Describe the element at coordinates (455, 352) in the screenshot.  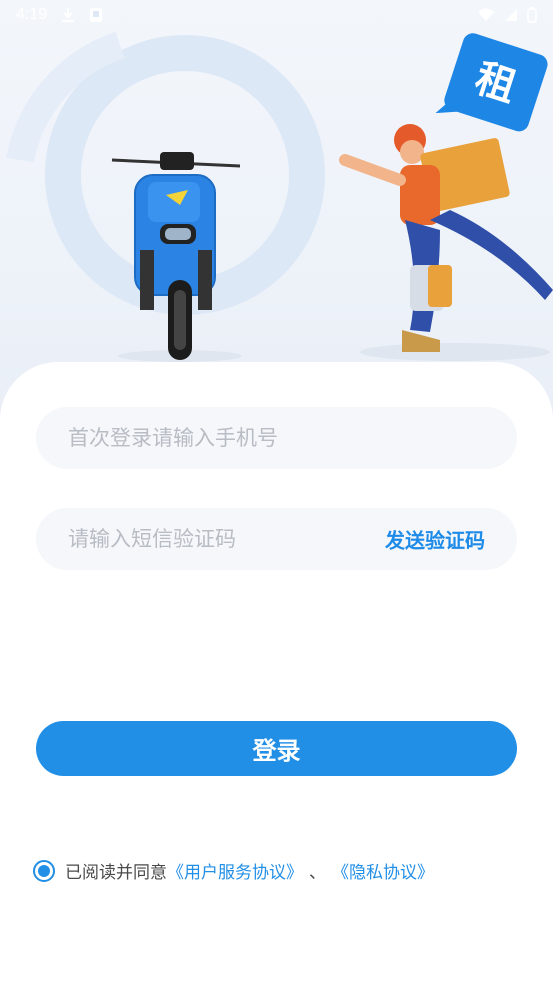
I see `courier-shadow` at that location.